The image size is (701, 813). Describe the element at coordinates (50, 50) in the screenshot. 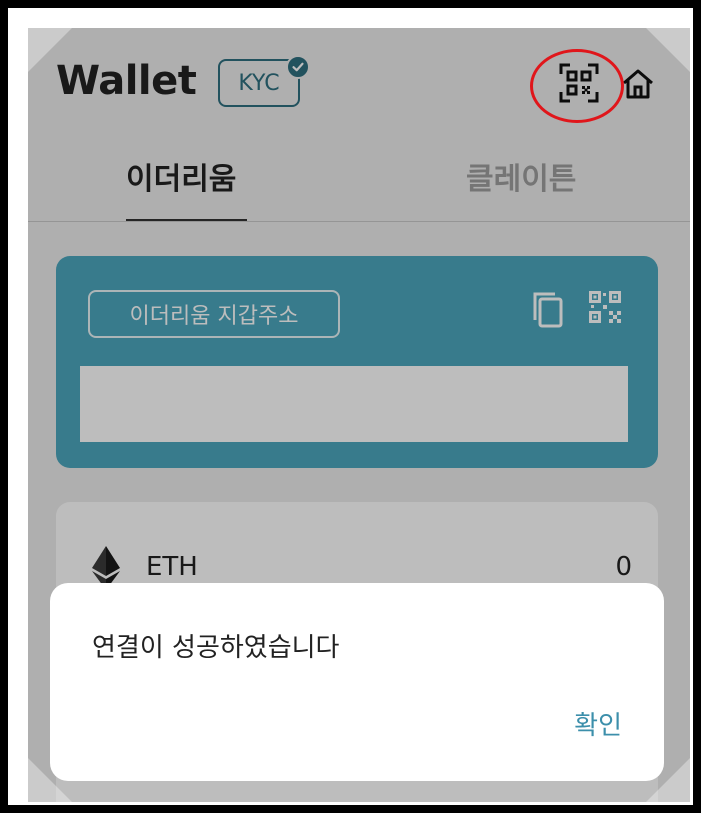

I see `corner-decoration-top-left` at that location.